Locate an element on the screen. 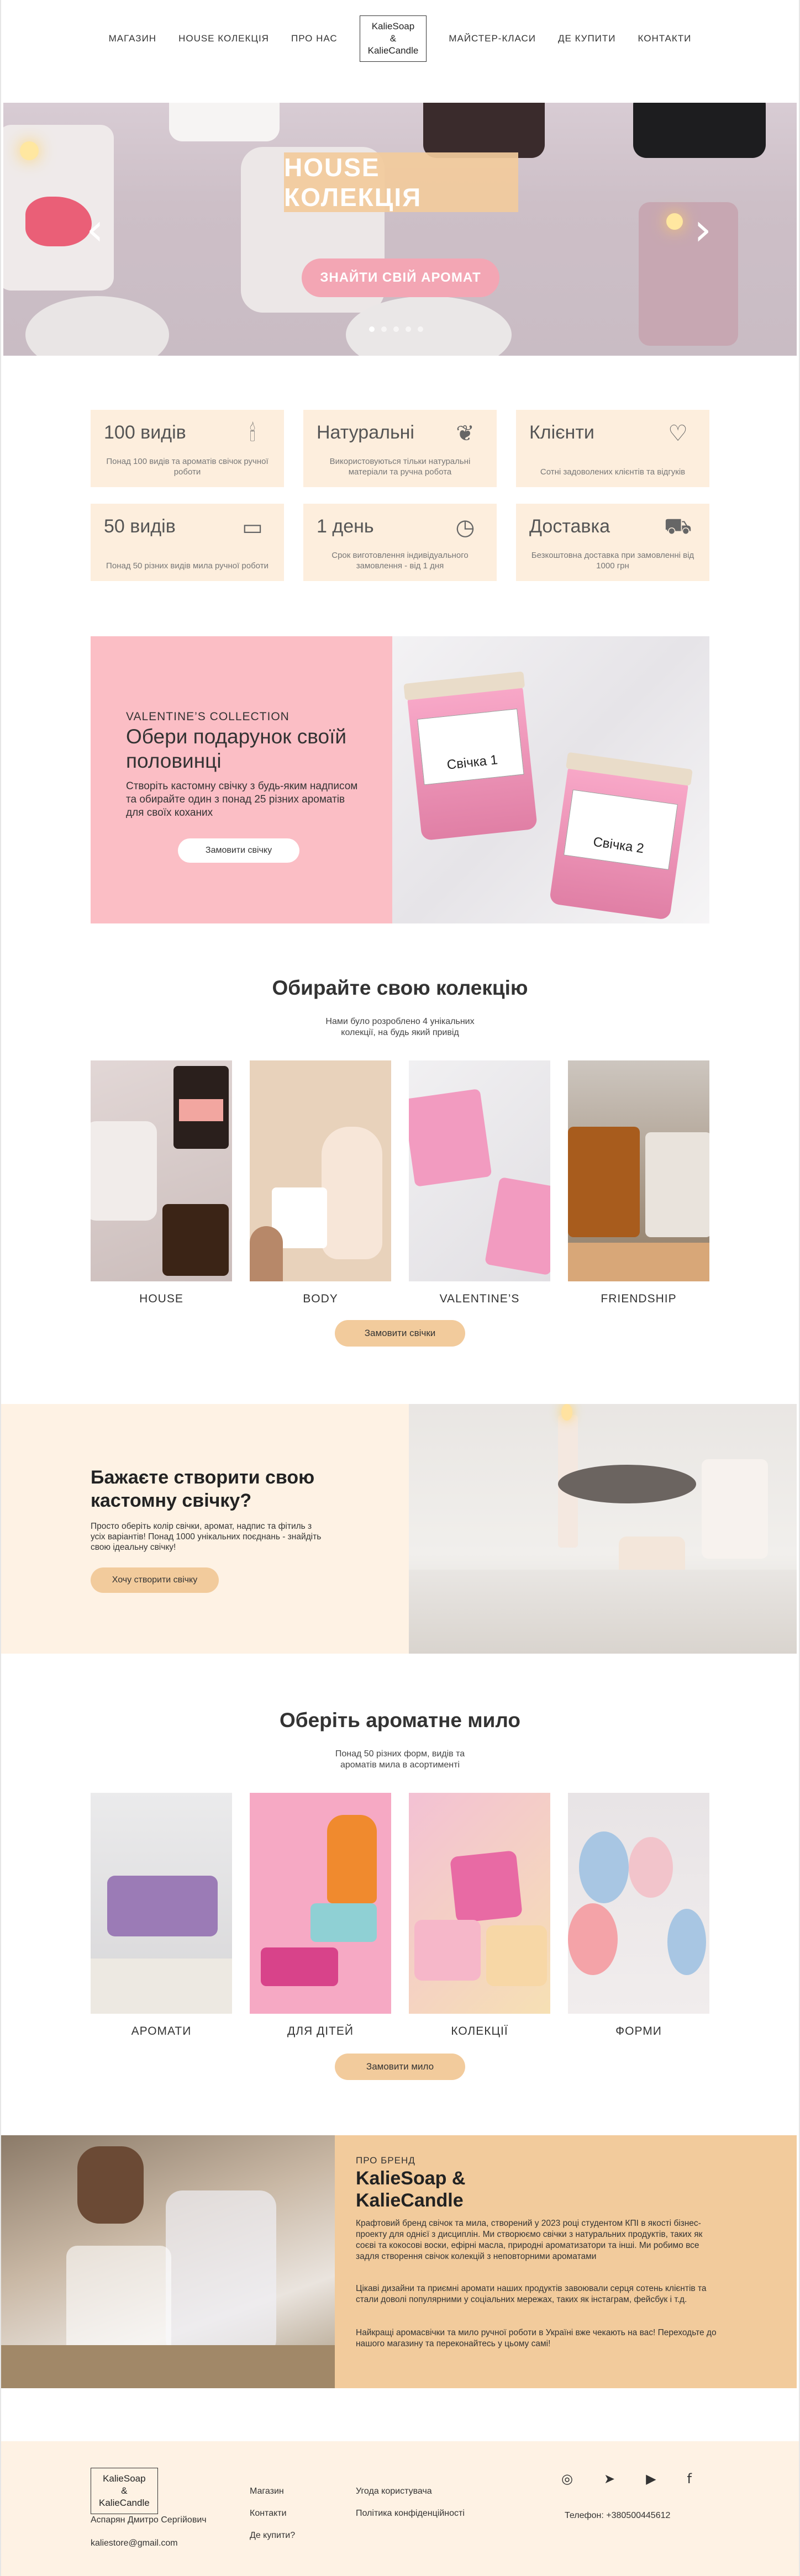 This screenshot has width=800, height=2576. valentine-image: Свічка 1 Свічка 2 is located at coordinates (550, 779).